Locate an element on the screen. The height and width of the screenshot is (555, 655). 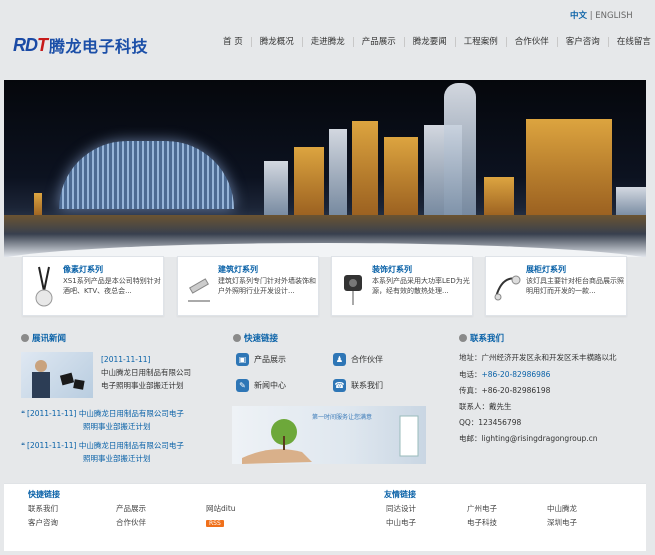
news-thumbnail-image is located at coordinates (57, 375).